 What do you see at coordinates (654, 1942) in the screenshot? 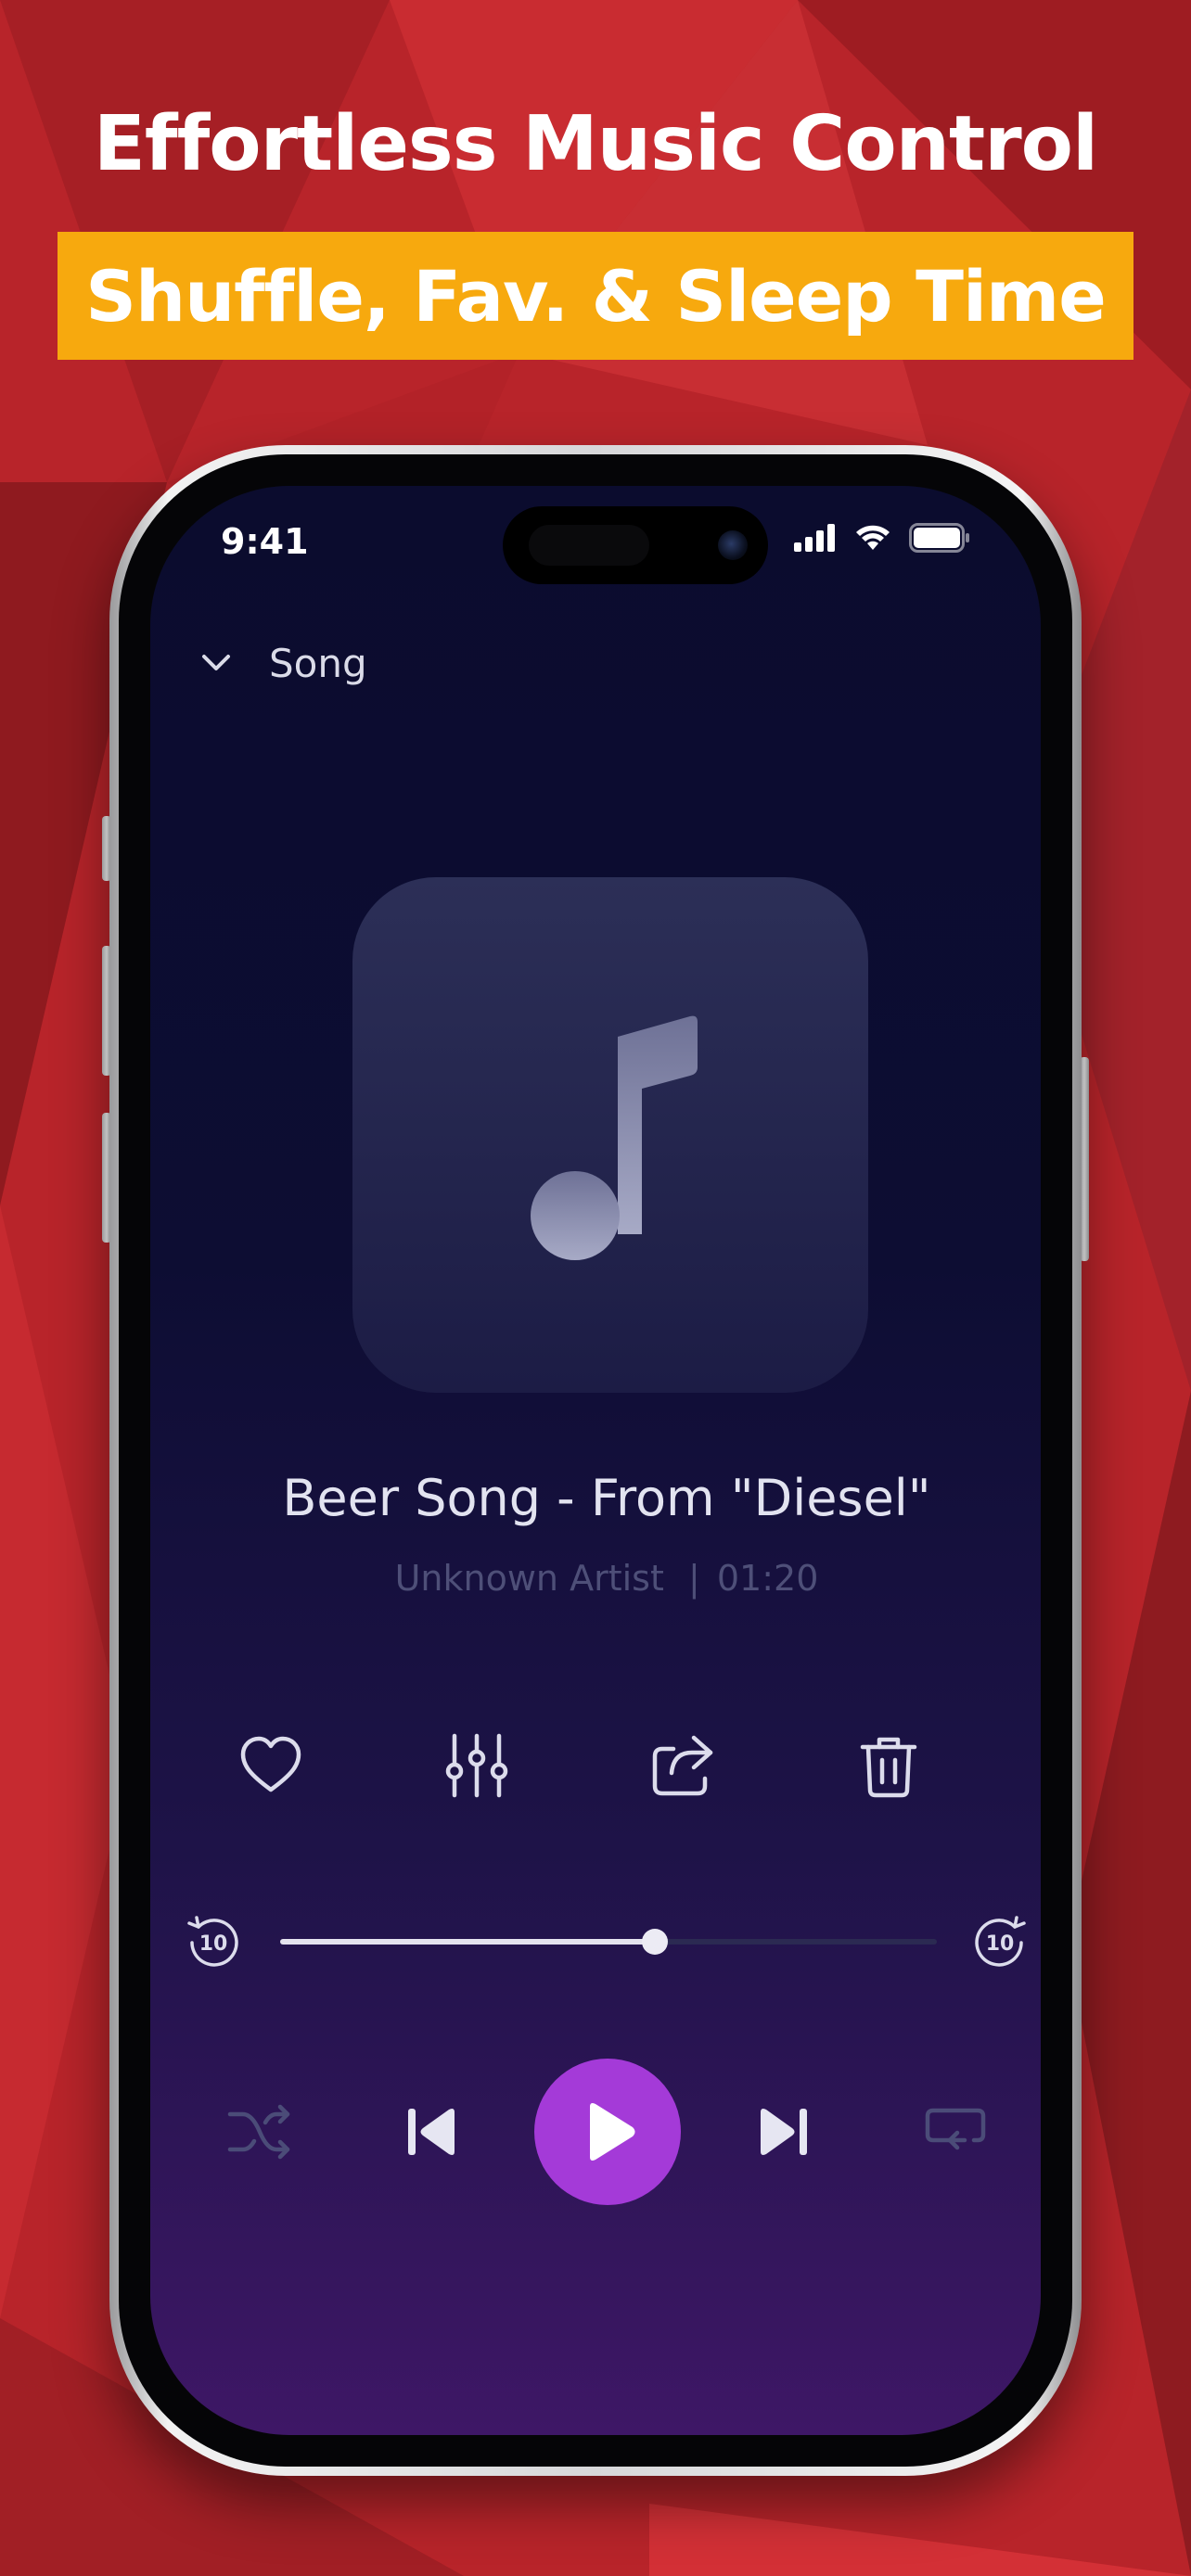
I see `progress-knob` at bounding box center [654, 1942].